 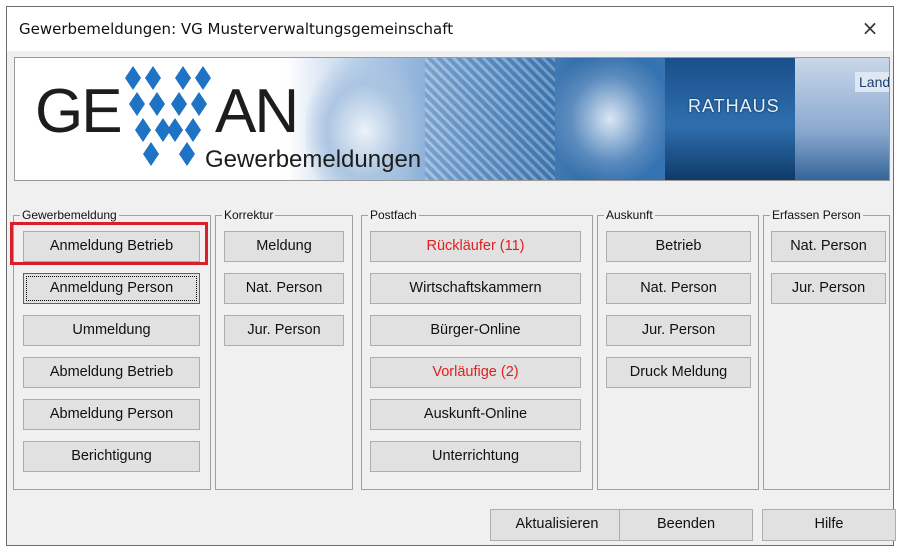 What do you see at coordinates (610, 119) in the screenshot?
I see `keyboard-photo` at bounding box center [610, 119].